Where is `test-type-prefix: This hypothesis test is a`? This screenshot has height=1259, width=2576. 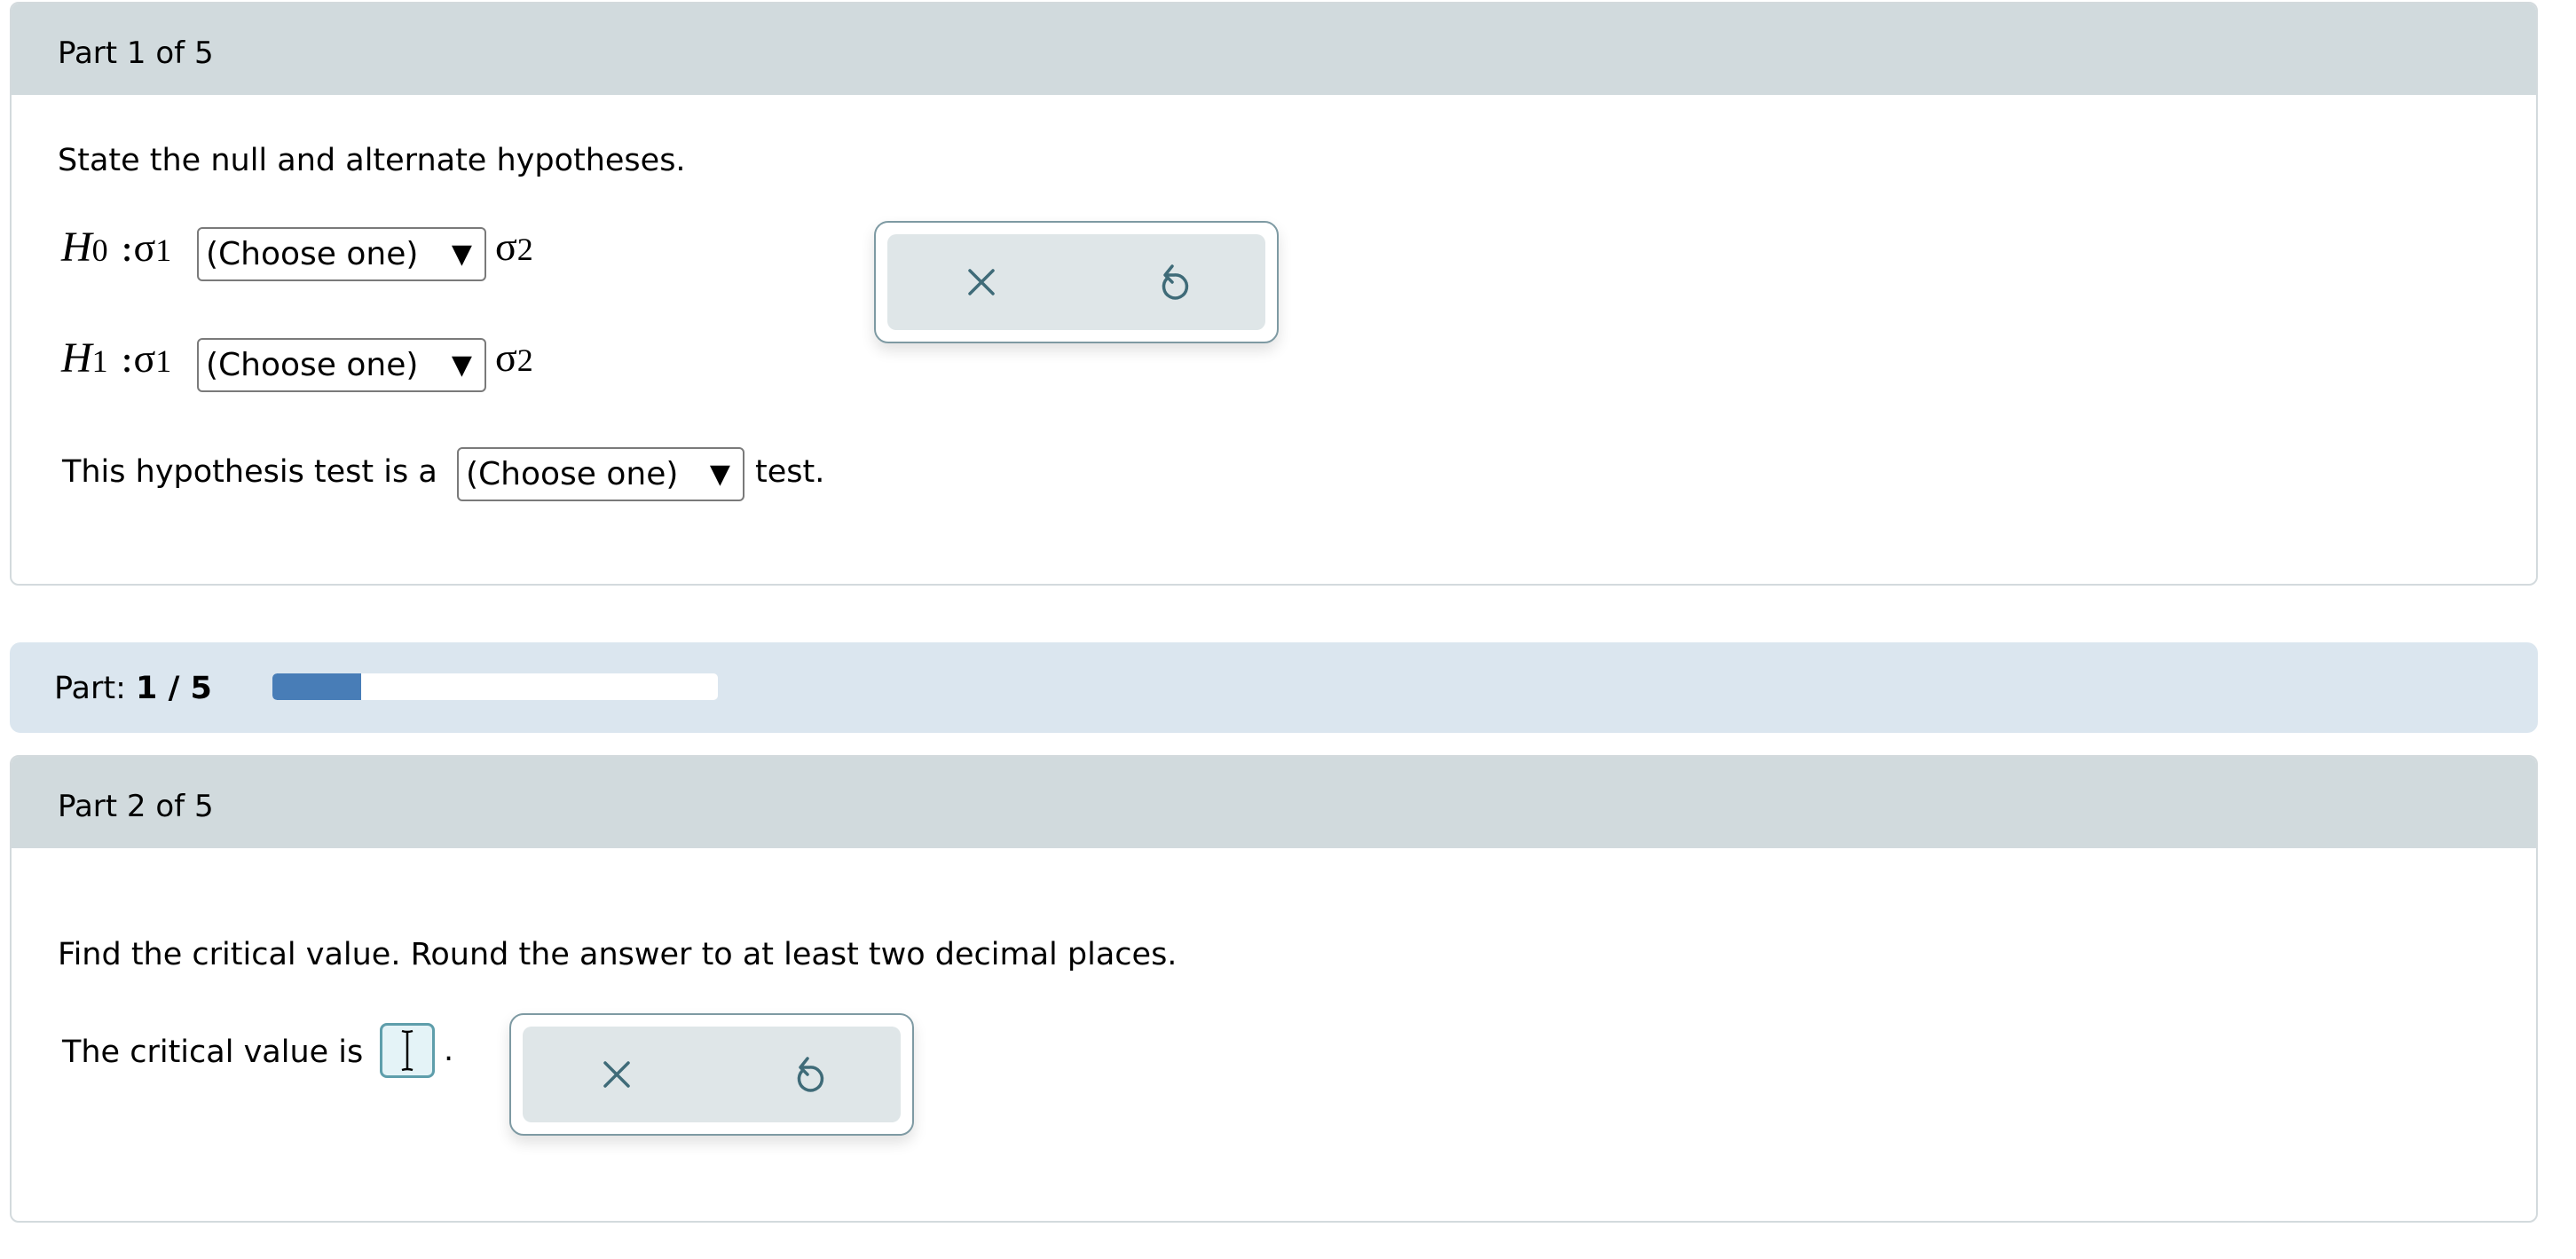 test-type-prefix: This hypothesis test is a is located at coordinates (249, 472).